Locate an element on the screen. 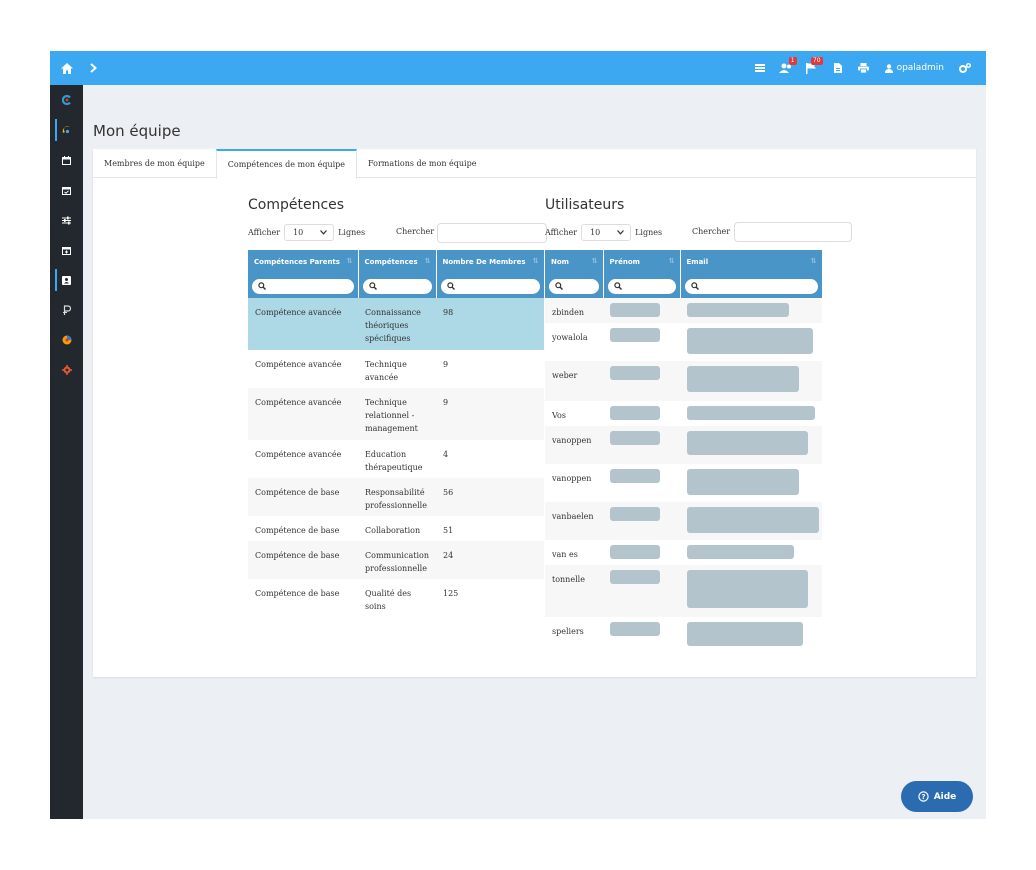 This screenshot has height=870, width=1036. tab-team-competences: Compétences de mon équipe is located at coordinates (286, 164).